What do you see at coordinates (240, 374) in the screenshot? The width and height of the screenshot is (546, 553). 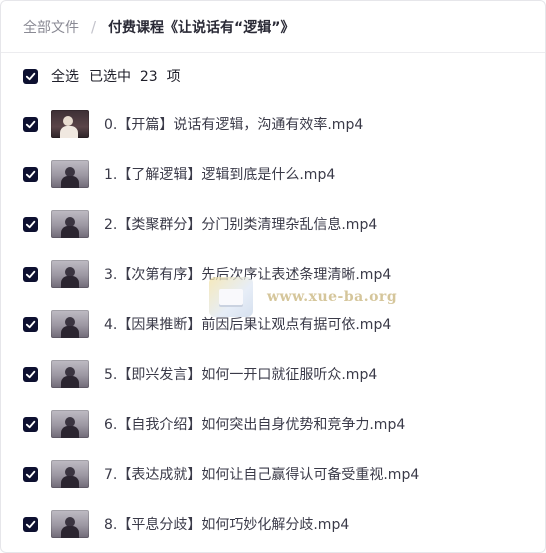 I see `file-name: 5.【即兴发言】如何一开口就征服听众.mp4` at bounding box center [240, 374].